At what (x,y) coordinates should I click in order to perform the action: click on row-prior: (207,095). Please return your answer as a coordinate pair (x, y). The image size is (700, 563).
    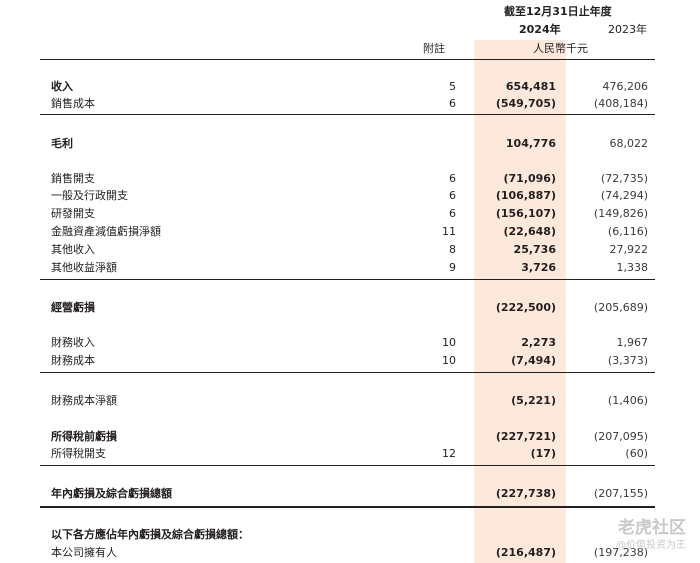
    Looking at the image, I should click on (620, 436).